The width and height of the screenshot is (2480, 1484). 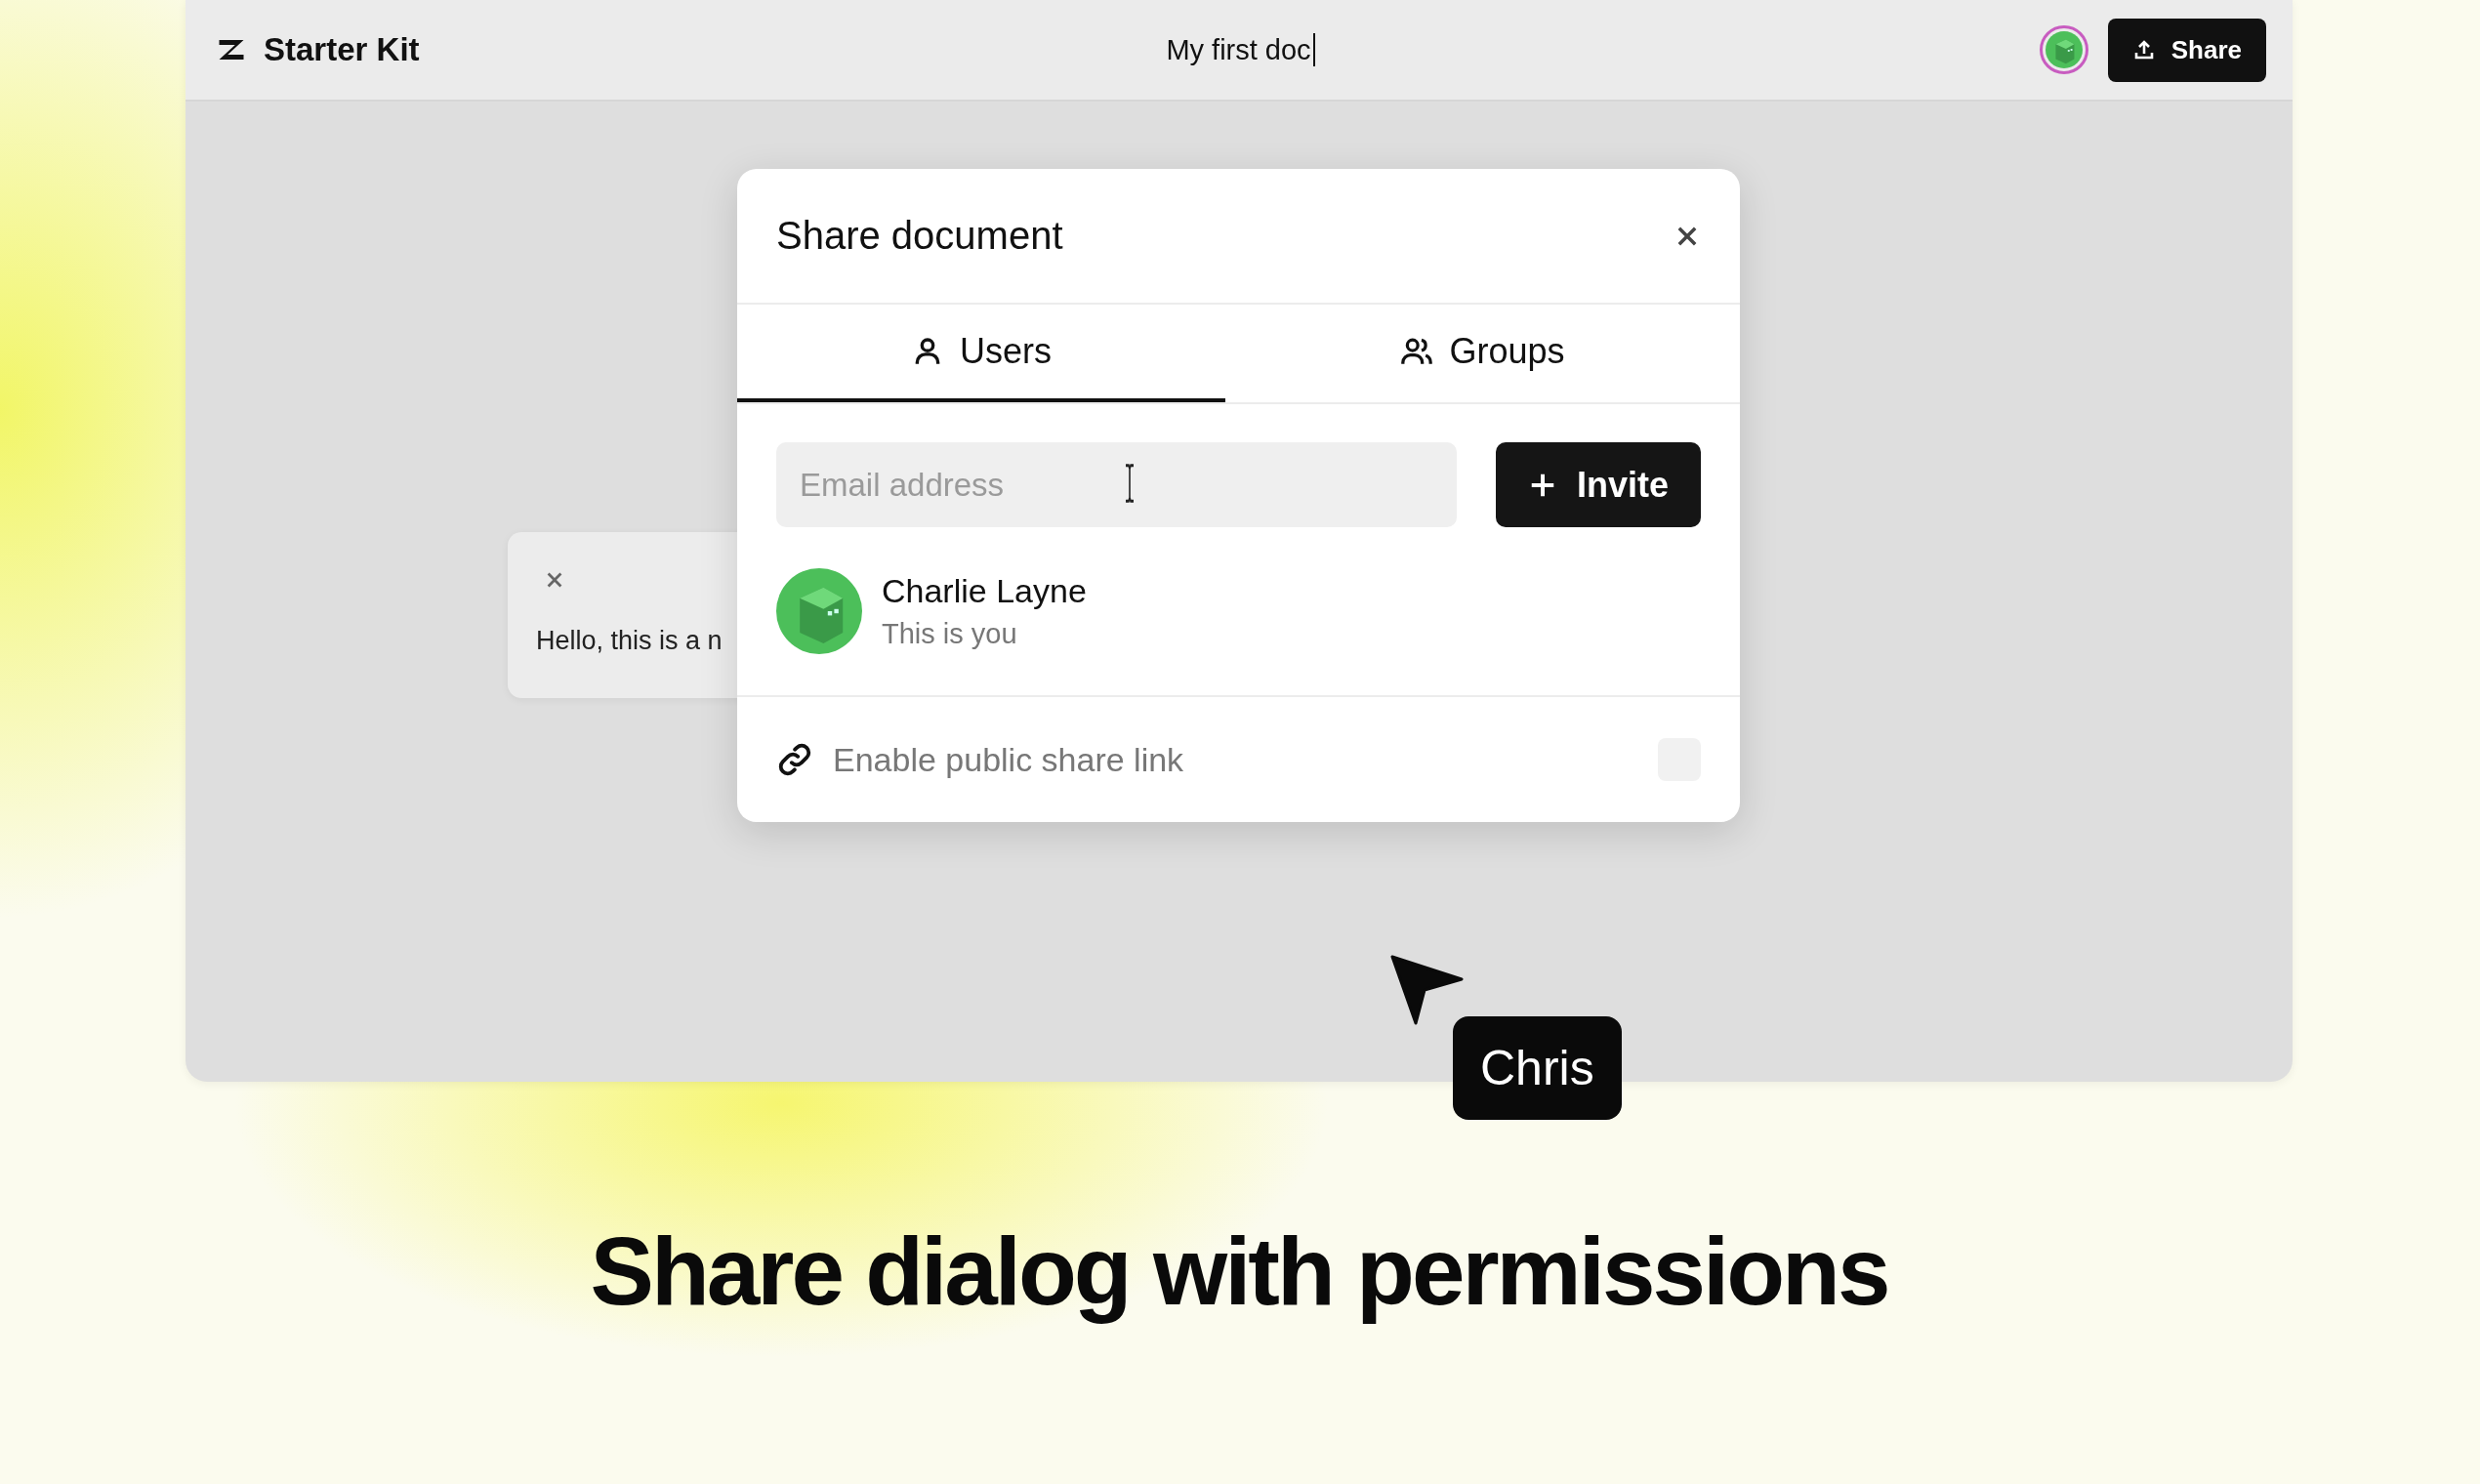 What do you see at coordinates (795, 760) in the screenshot?
I see `link-icon` at bounding box center [795, 760].